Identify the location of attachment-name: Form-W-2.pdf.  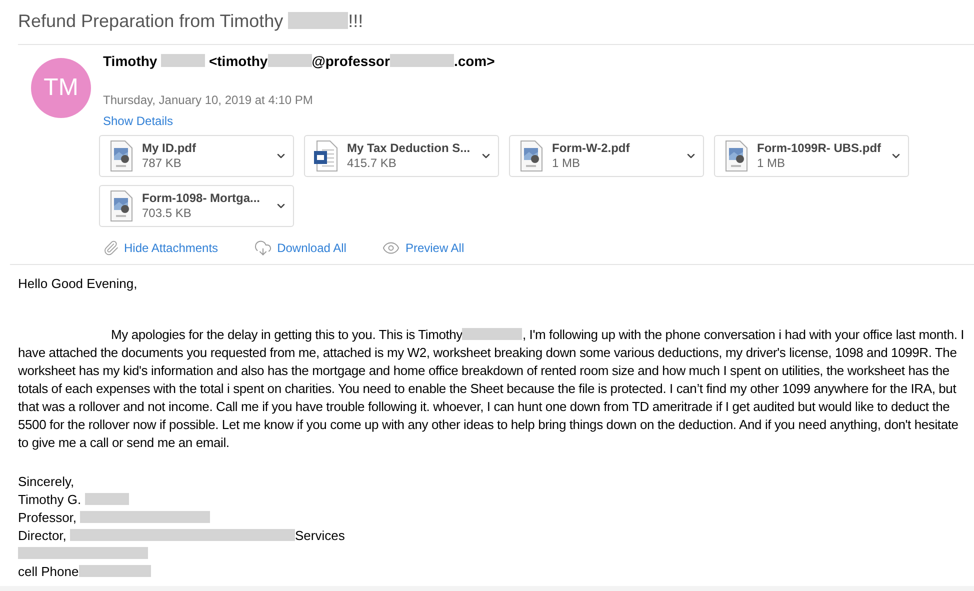
(591, 148).